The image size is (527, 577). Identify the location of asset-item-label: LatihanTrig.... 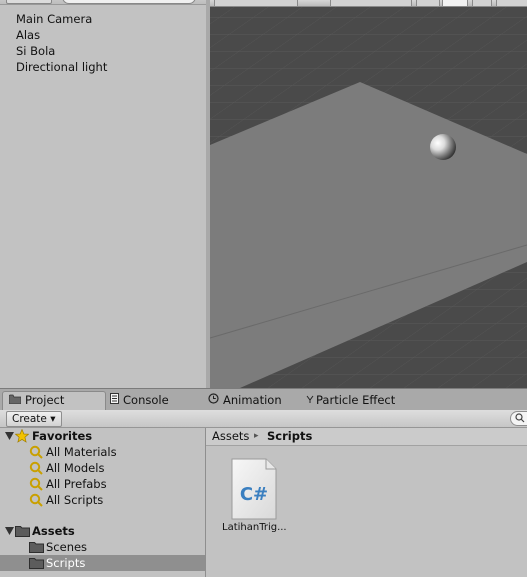
(254, 527).